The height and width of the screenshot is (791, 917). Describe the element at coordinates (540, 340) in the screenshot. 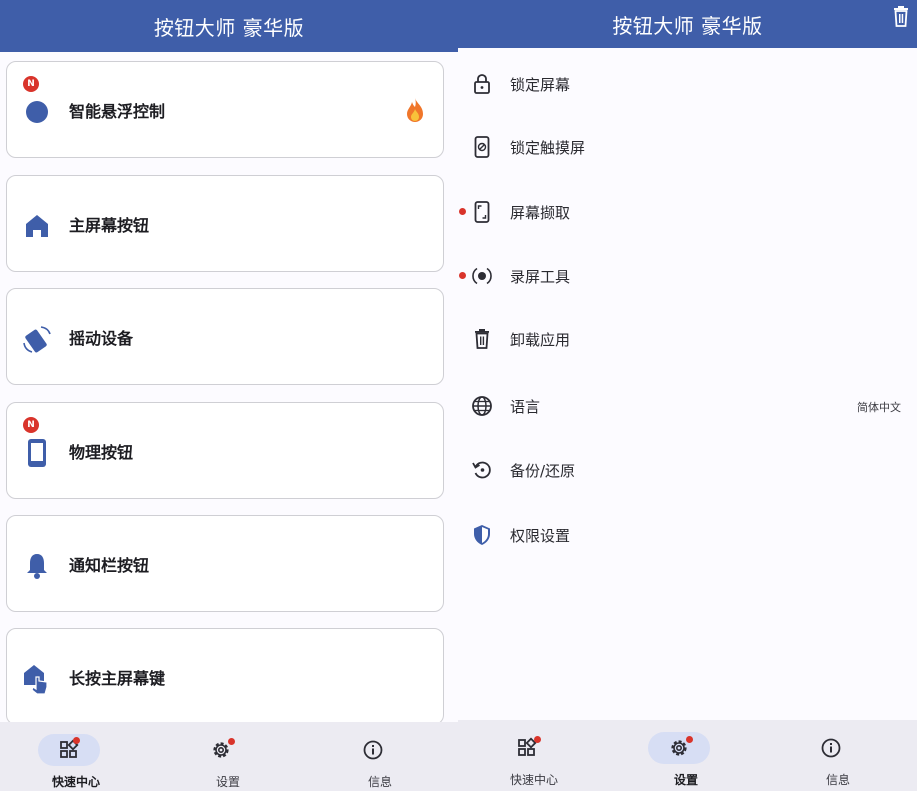

I see `setting-label: 卸载应用` at that location.